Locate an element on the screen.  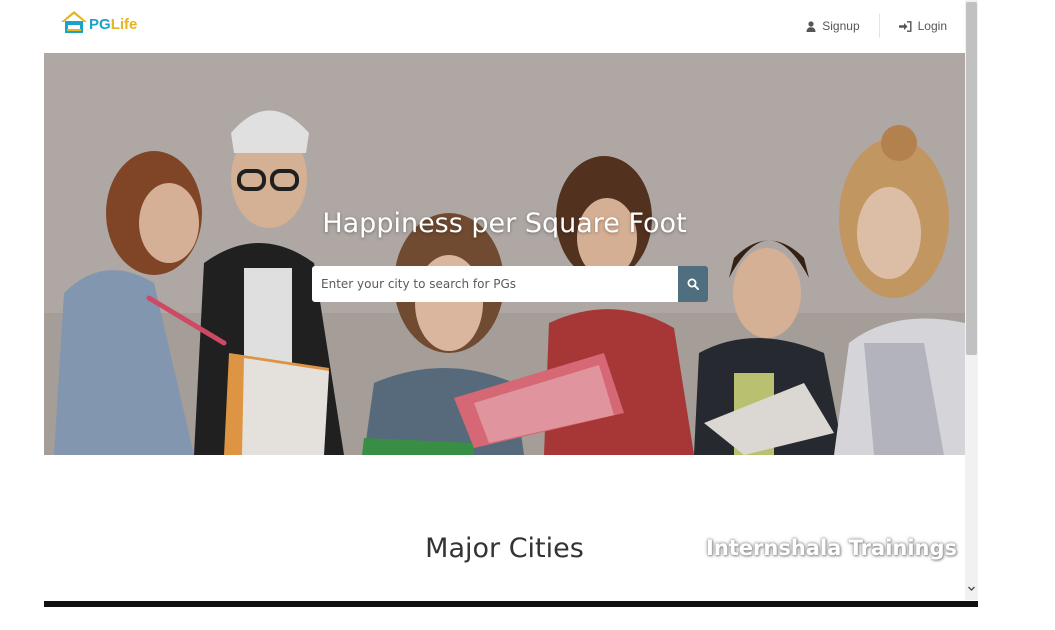
house-logo-icon is located at coordinates (74, 22).